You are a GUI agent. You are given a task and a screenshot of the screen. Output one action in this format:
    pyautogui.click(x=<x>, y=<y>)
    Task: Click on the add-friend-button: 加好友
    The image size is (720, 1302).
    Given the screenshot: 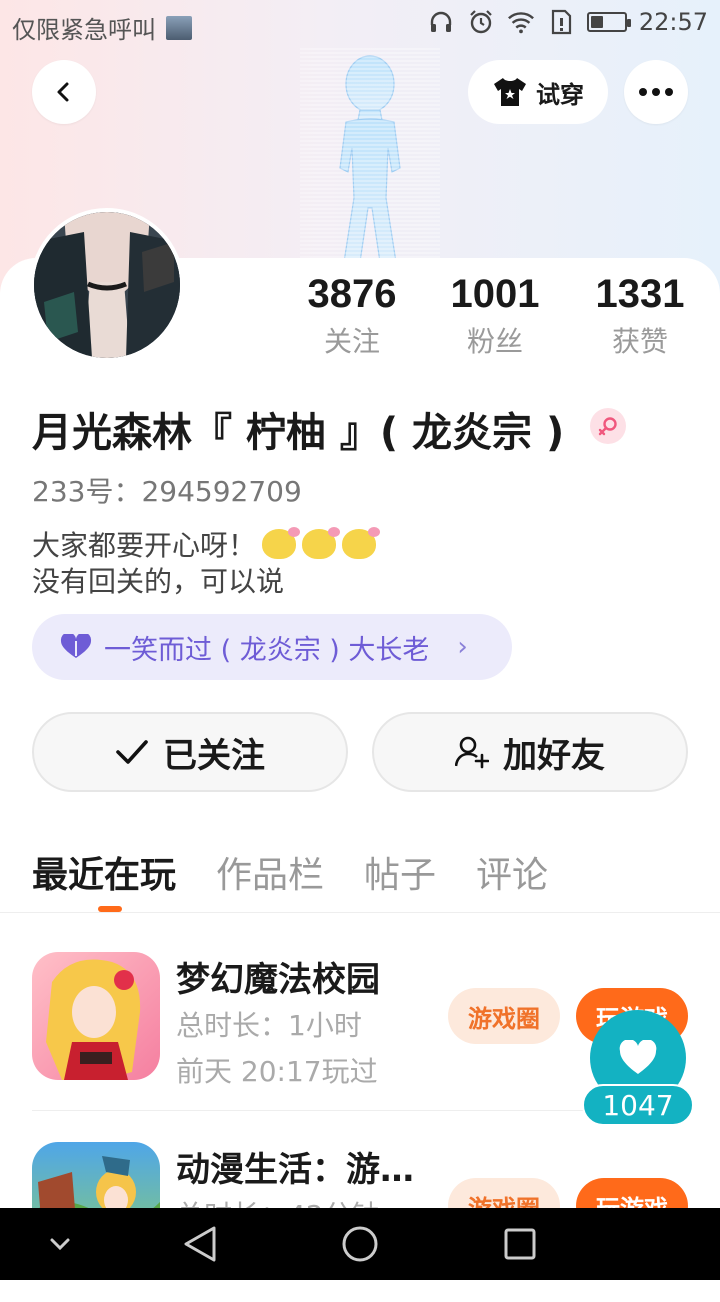 What is the action you would take?
    pyautogui.click(x=530, y=752)
    